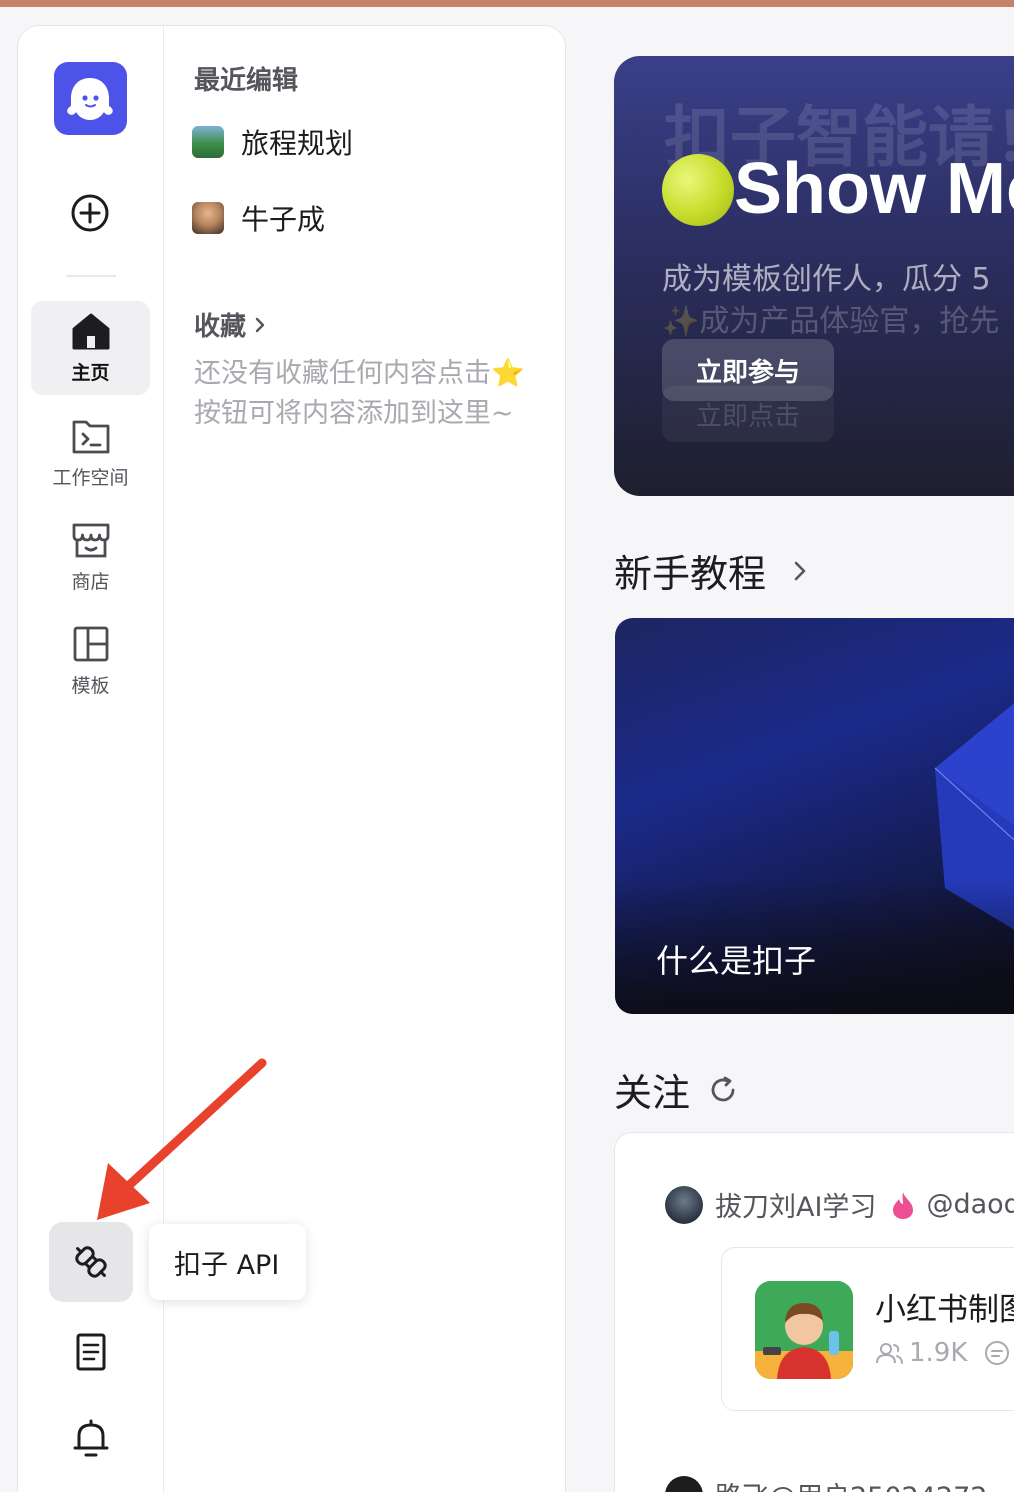 This screenshot has width=1014, height=1492. I want to click on bell-icon, so click(91, 1438).